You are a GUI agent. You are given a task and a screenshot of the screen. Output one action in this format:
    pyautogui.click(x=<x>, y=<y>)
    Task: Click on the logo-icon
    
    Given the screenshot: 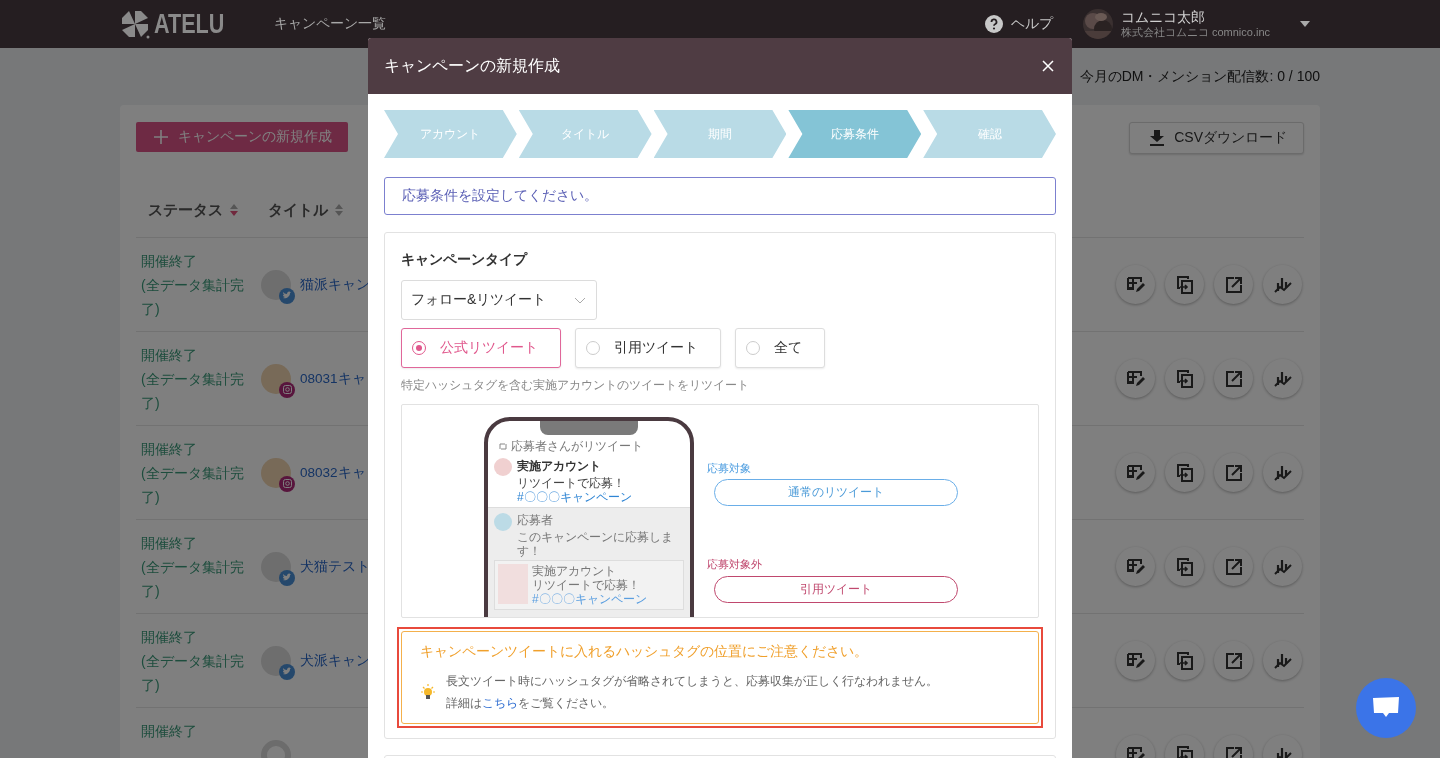 What is the action you would take?
    pyautogui.click(x=135, y=24)
    